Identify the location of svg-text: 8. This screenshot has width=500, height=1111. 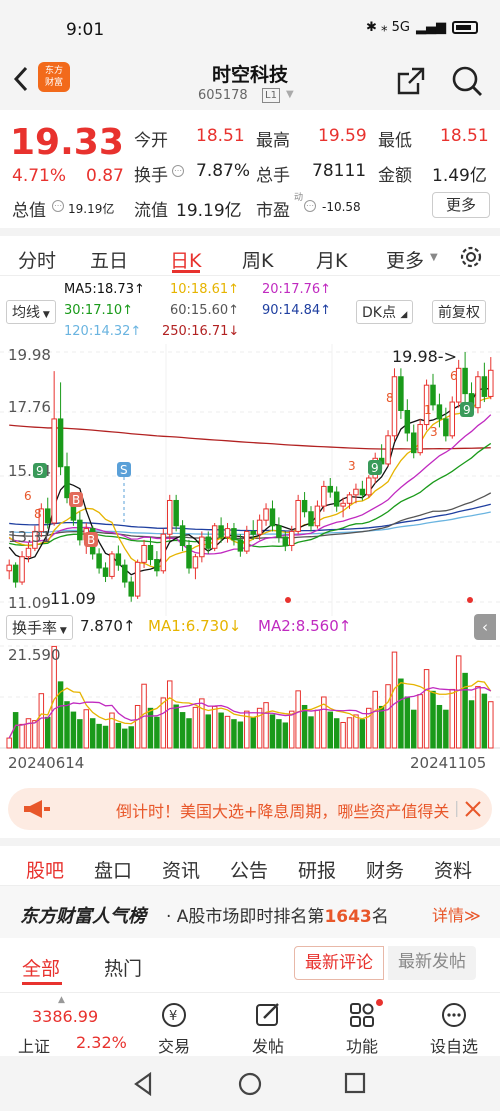
(390, 398).